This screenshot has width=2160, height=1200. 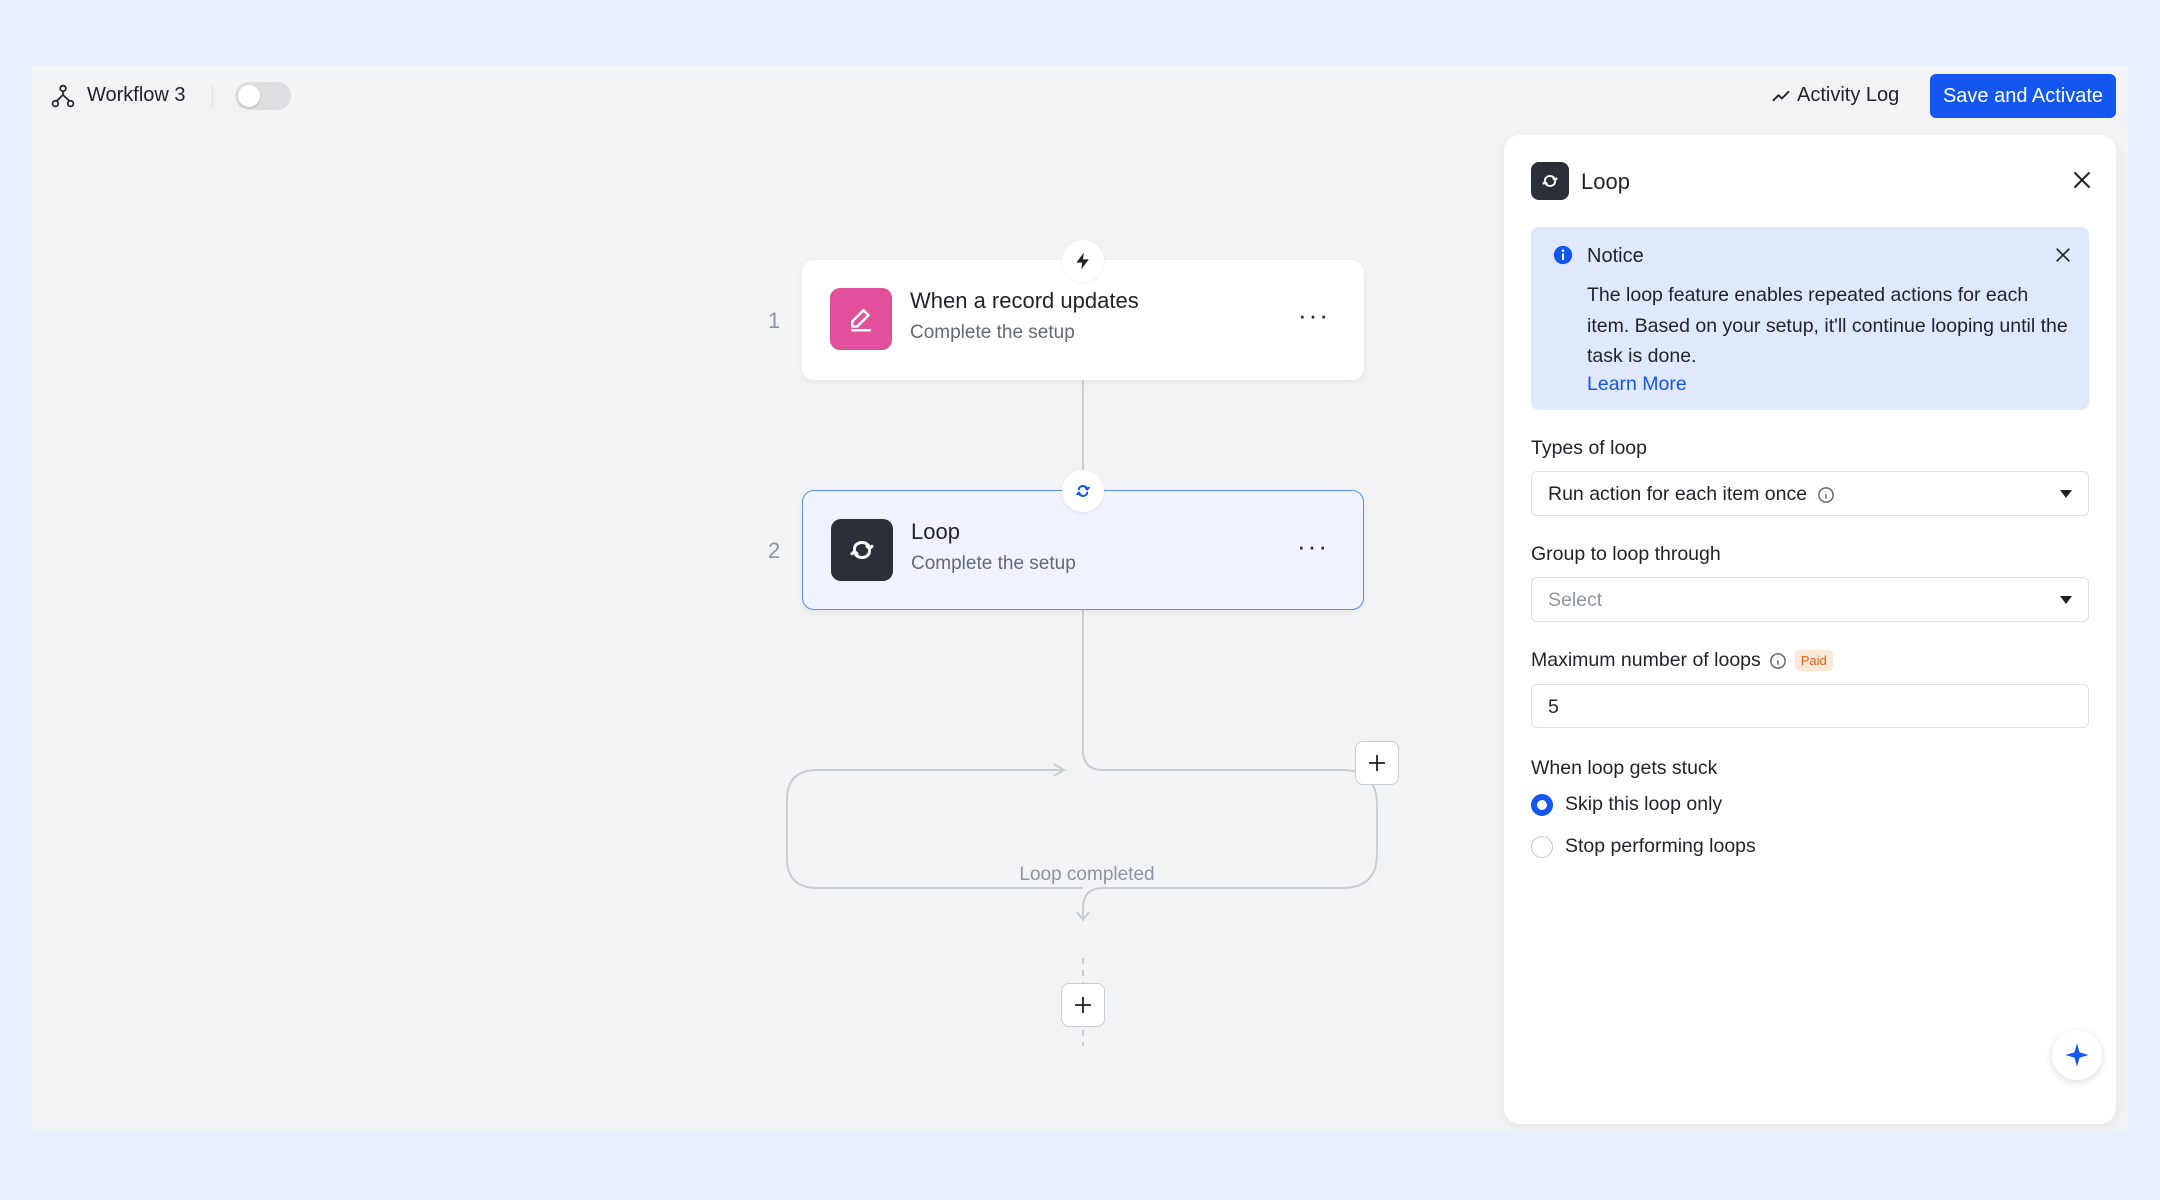 What do you see at coordinates (1087, 874) in the screenshot?
I see `loop-completed-label: Loop completed` at bounding box center [1087, 874].